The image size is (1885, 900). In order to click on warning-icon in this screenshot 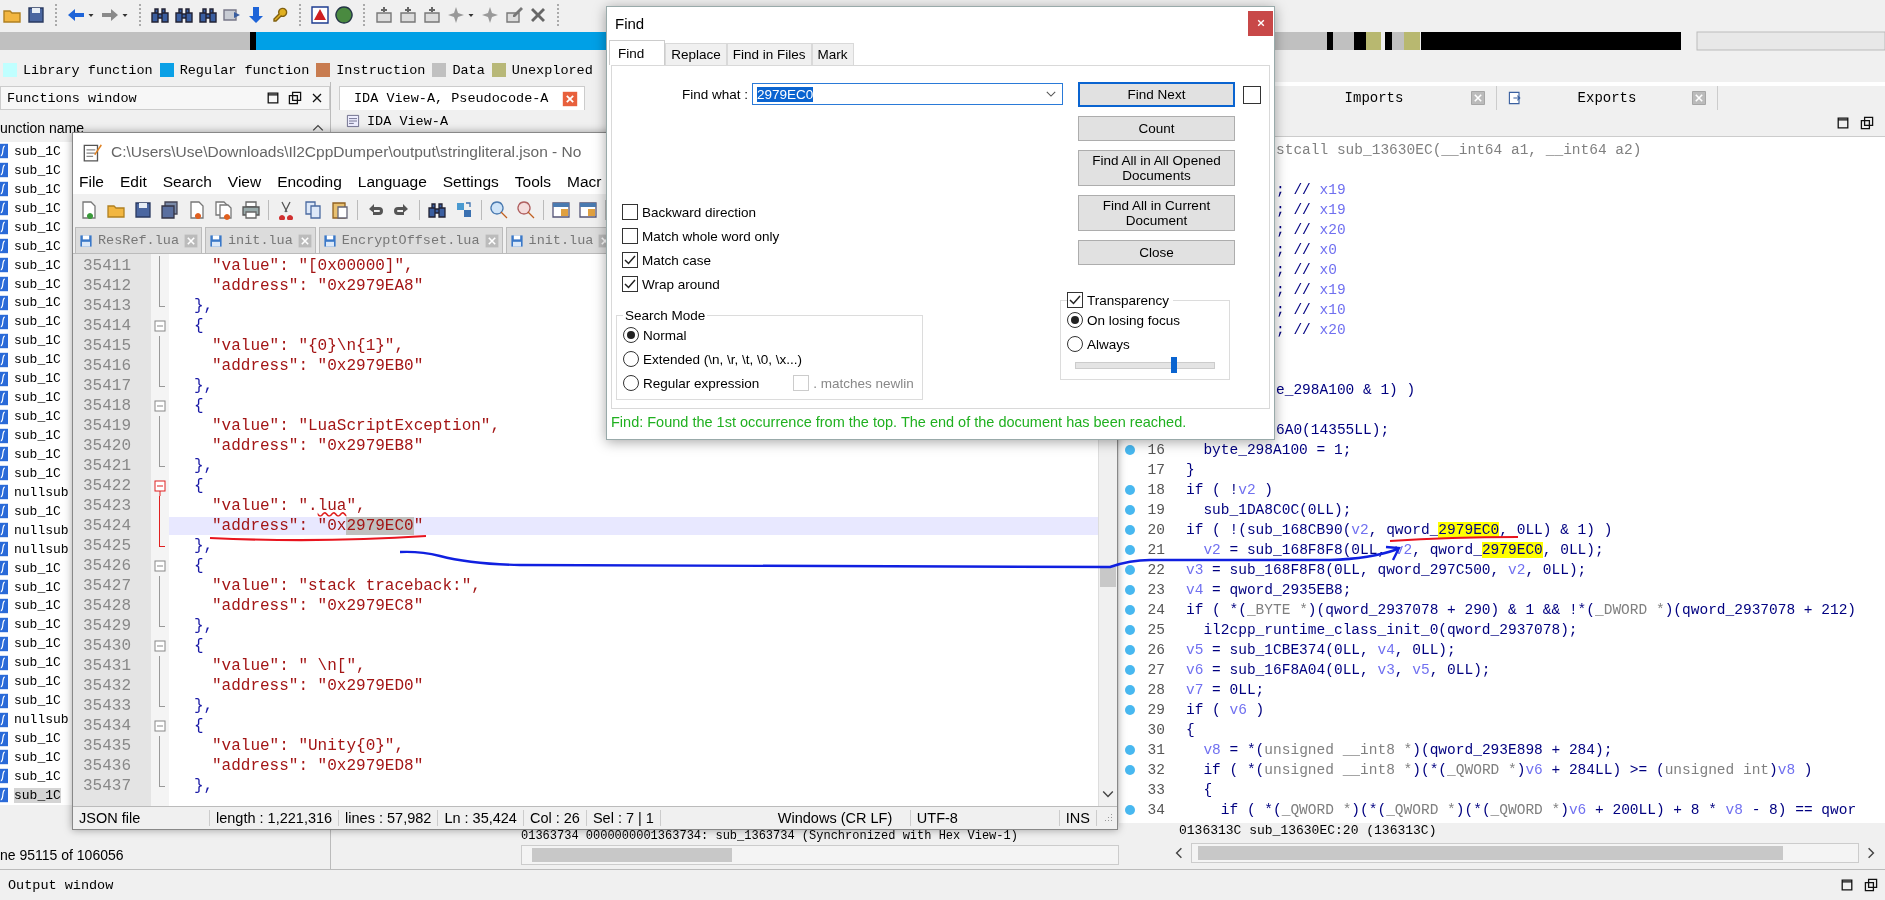, I will do `click(320, 15)`.